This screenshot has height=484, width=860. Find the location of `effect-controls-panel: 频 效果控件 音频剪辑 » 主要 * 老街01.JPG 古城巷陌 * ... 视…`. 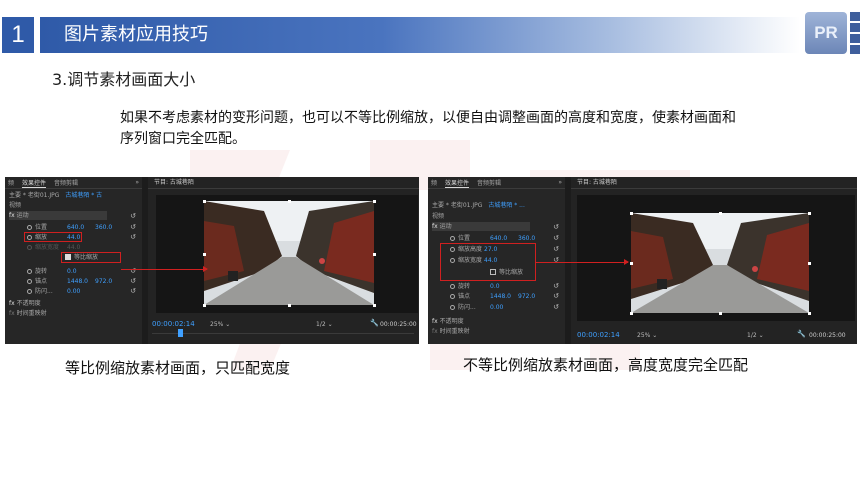

effect-controls-panel: 频 效果控件 音频剪辑 » 主要 * 老街01.JPG 古城巷陌 * ... 视… is located at coordinates (496, 260).